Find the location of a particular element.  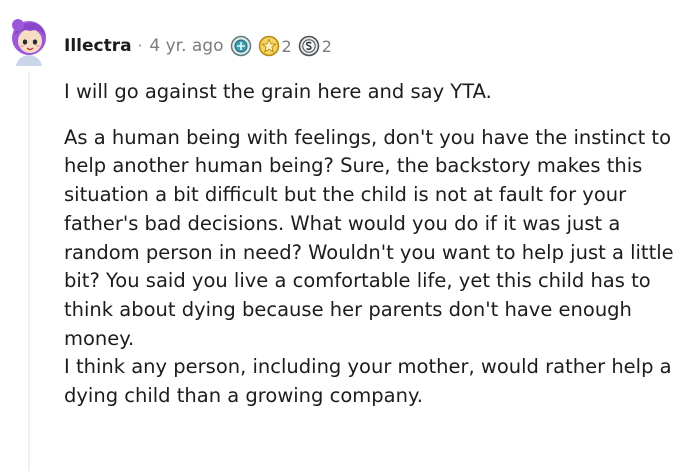

silver-award-icon is located at coordinates (308, 46).